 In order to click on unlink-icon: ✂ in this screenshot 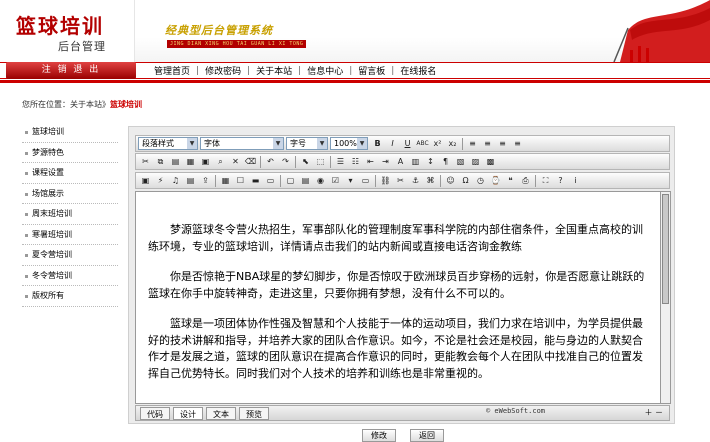, I will do `click(400, 181)`.